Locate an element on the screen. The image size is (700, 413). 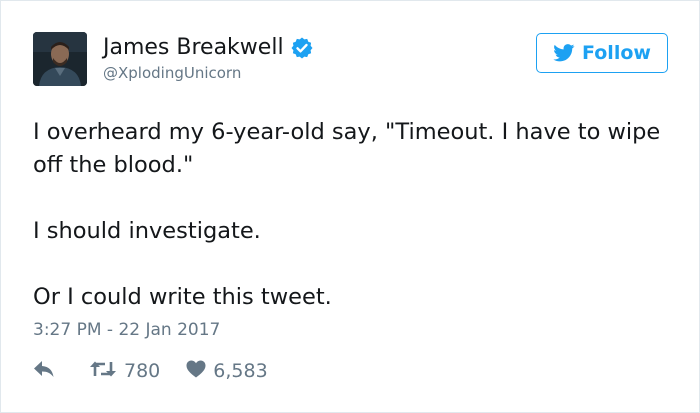
retweet-icon is located at coordinates (103, 371).